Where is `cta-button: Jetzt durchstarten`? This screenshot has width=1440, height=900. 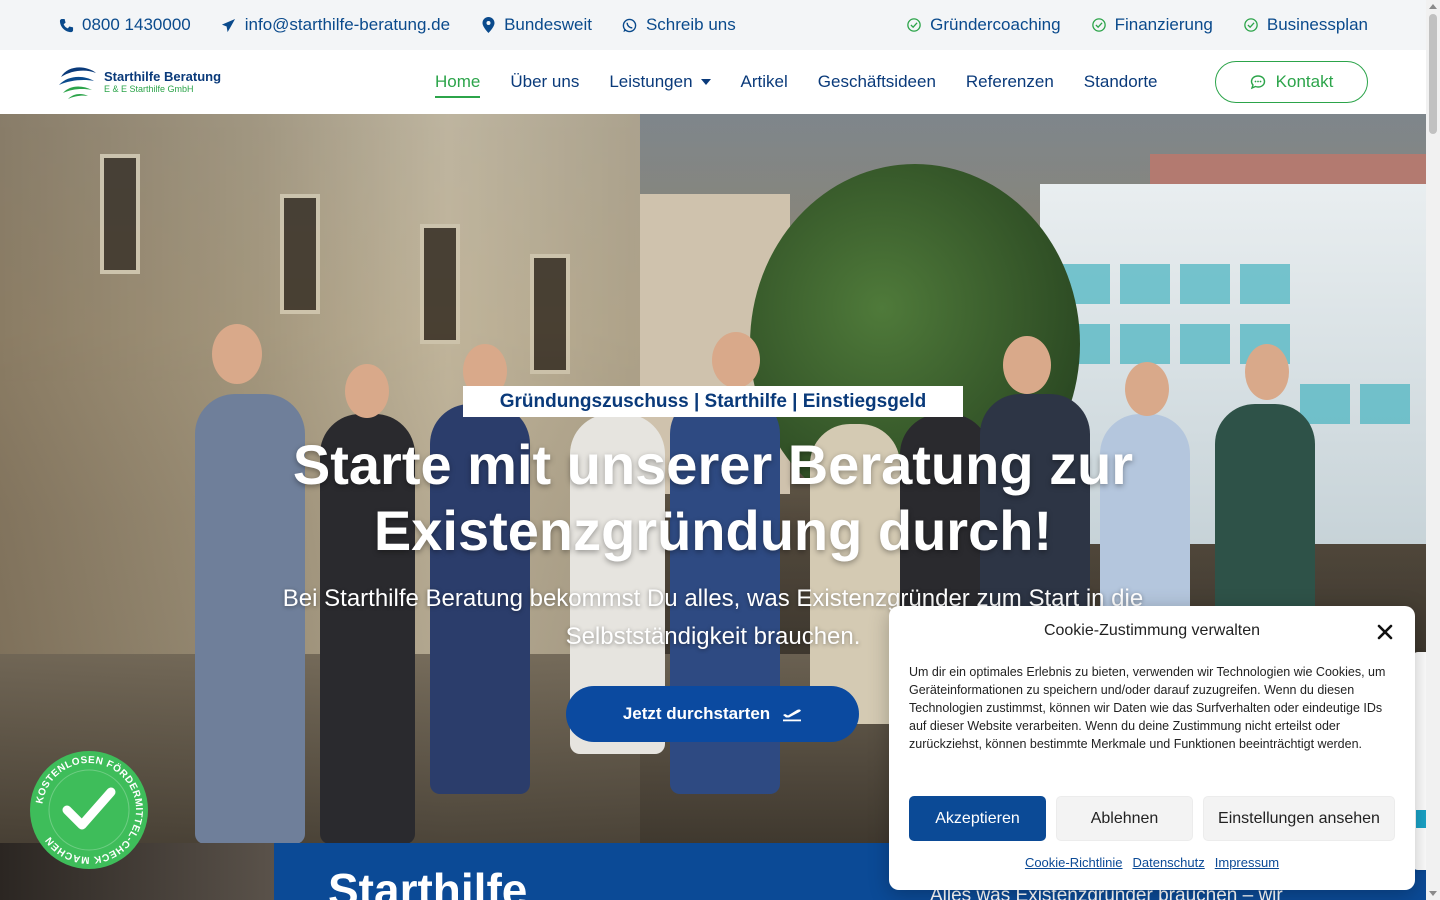 cta-button: Jetzt durchstarten is located at coordinates (712, 714).